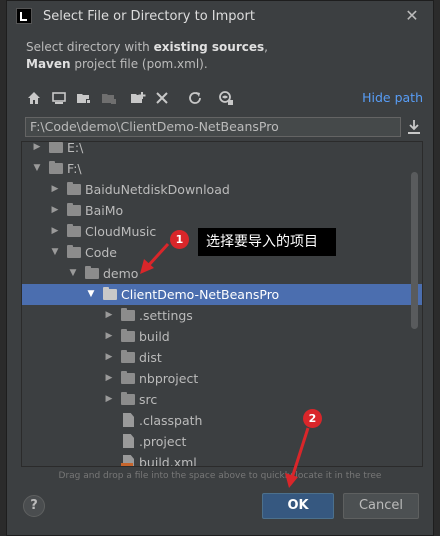 The width and height of the screenshot is (440, 536). Describe the element at coordinates (414, 250) in the screenshot. I see `tree-scrollbar` at that location.